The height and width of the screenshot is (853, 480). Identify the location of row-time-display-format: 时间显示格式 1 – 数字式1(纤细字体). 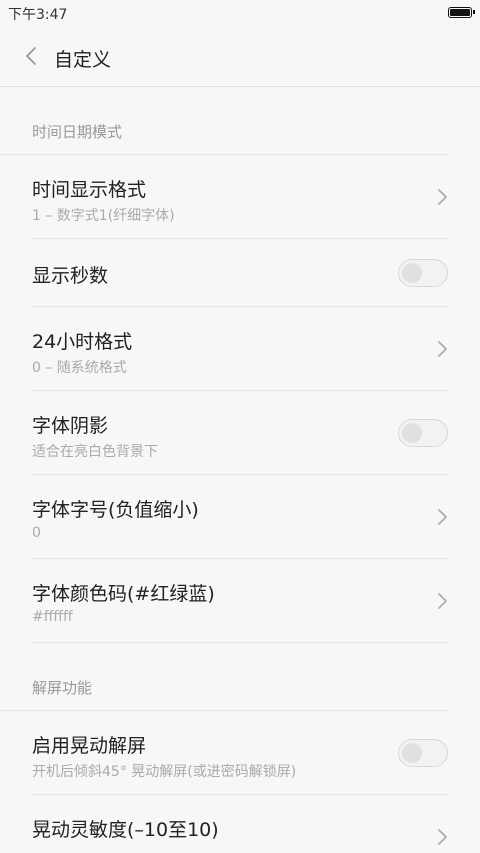
(240, 197).